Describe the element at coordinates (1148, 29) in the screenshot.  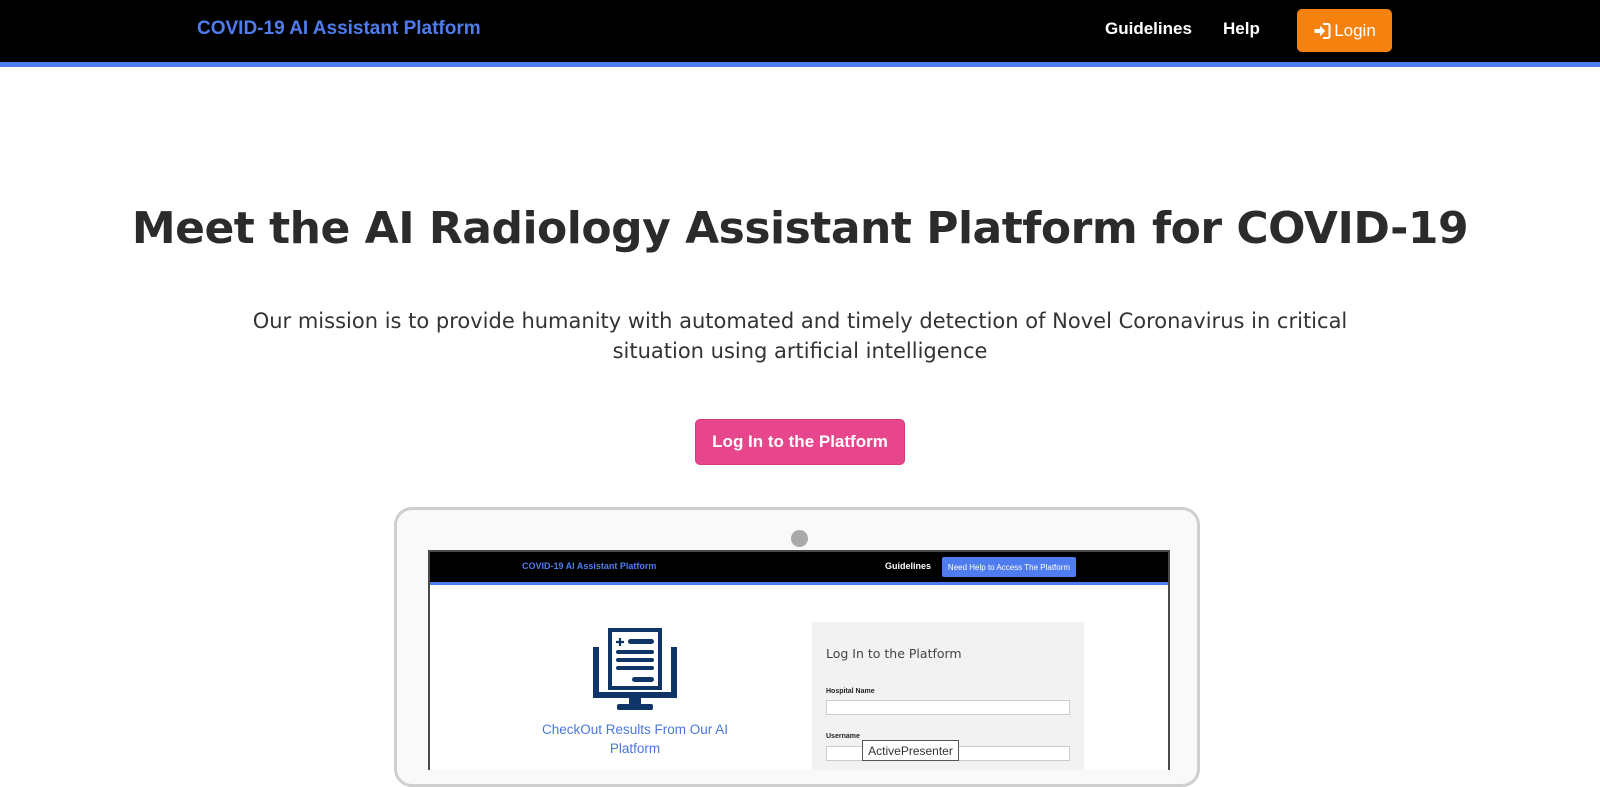
I see `nav-guidelines-link: Guidelines` at that location.